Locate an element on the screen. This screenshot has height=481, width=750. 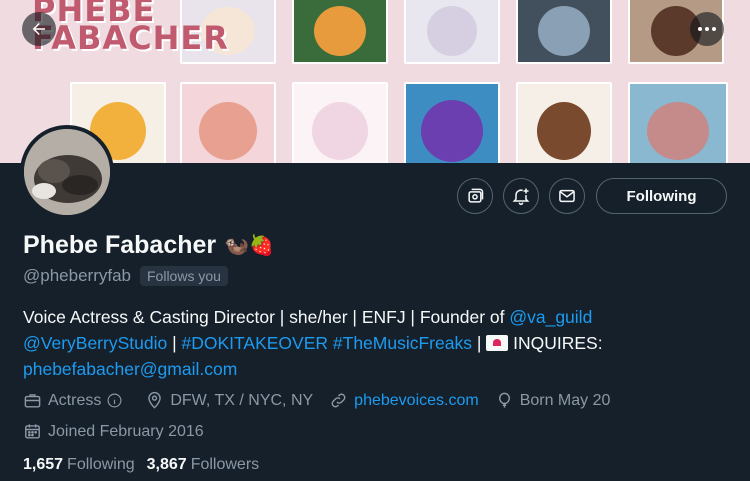
user-handle: @pheberryfab is located at coordinates (77, 275).